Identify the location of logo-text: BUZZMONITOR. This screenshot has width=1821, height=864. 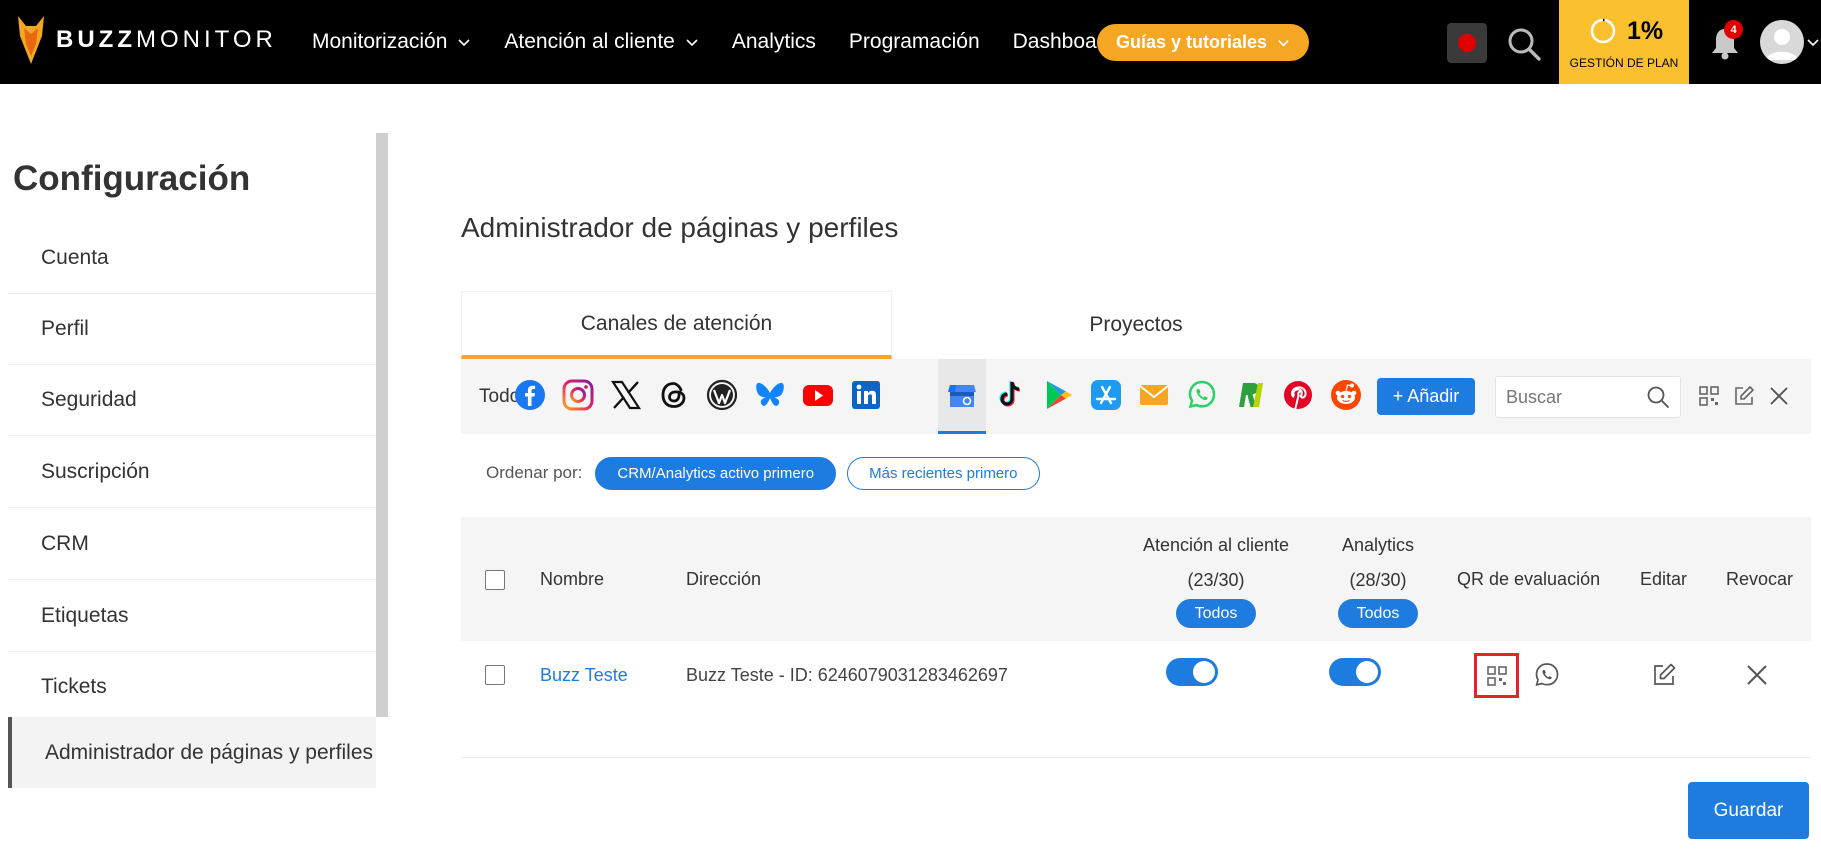
(166, 40).